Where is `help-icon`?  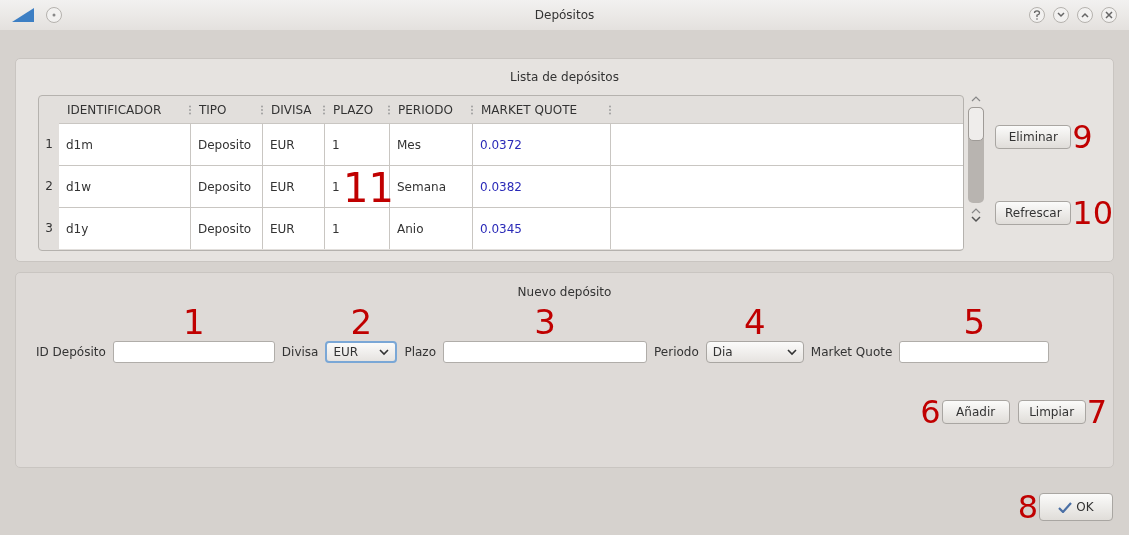
help-icon is located at coordinates (1037, 15).